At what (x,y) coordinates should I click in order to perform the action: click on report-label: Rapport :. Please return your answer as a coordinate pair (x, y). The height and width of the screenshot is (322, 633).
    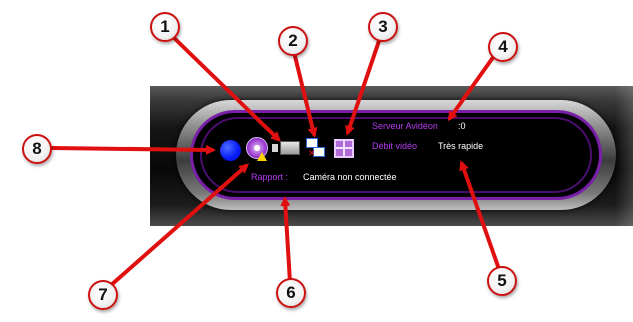
    Looking at the image, I should click on (270, 177).